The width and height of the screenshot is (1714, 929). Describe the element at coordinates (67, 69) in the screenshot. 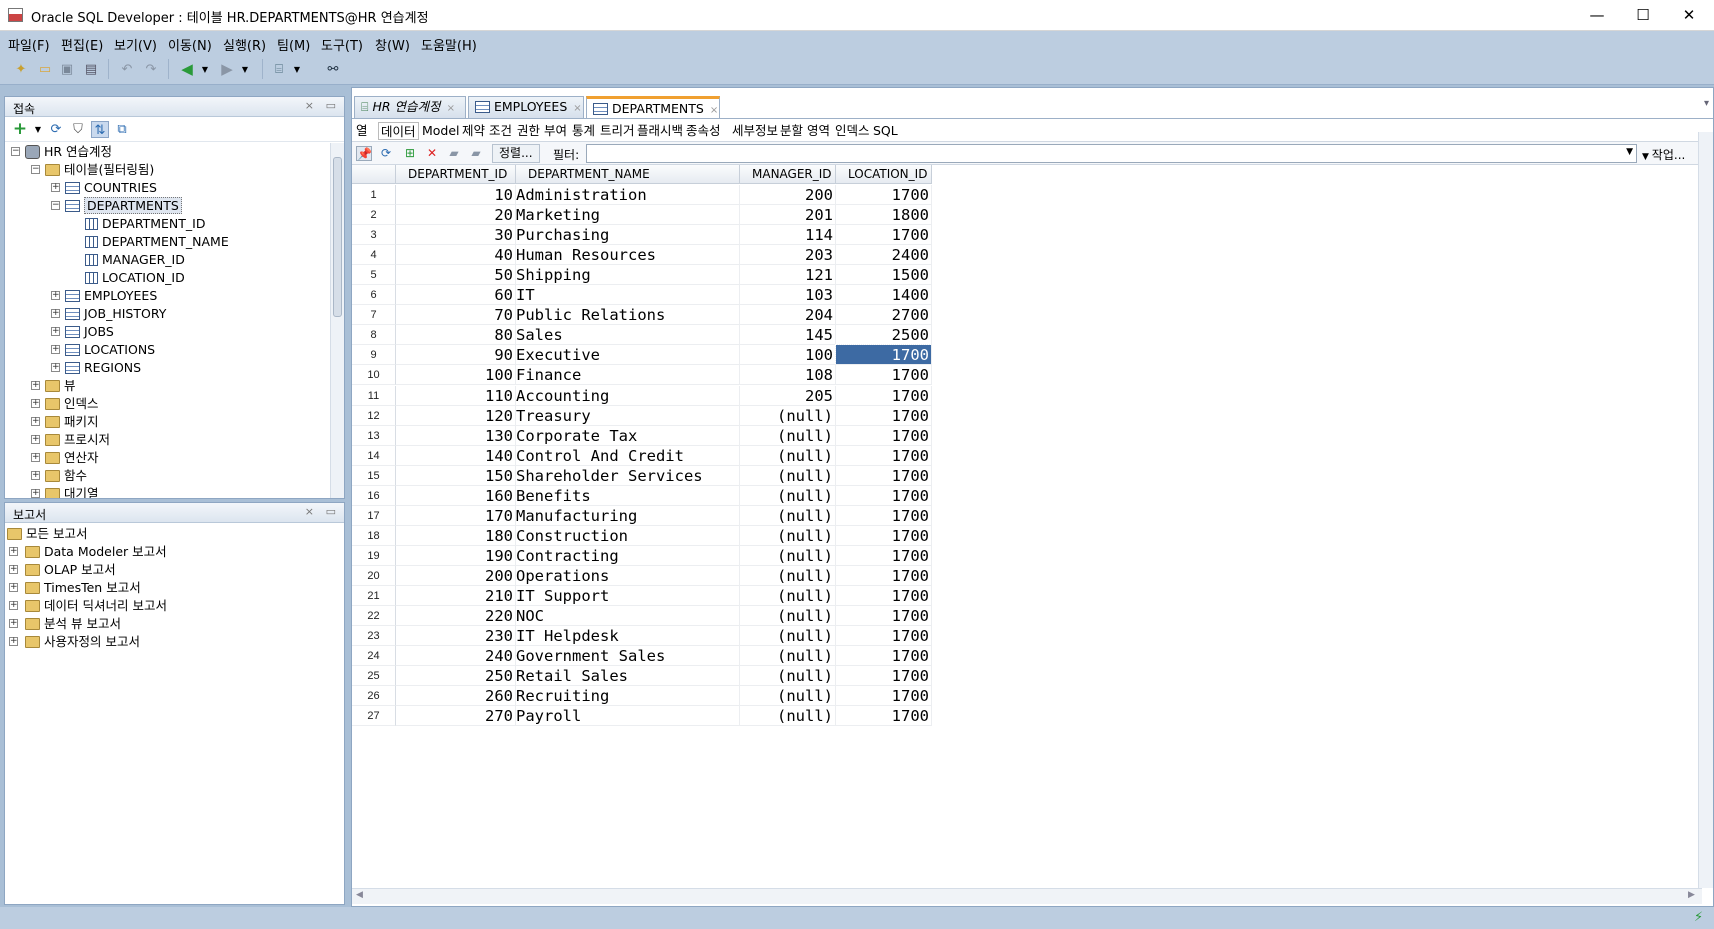

I see `save-icon: ▣` at that location.